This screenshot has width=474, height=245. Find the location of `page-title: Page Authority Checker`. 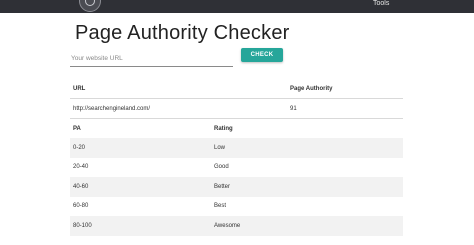

page-title: Page Authority Checker is located at coordinates (182, 33).